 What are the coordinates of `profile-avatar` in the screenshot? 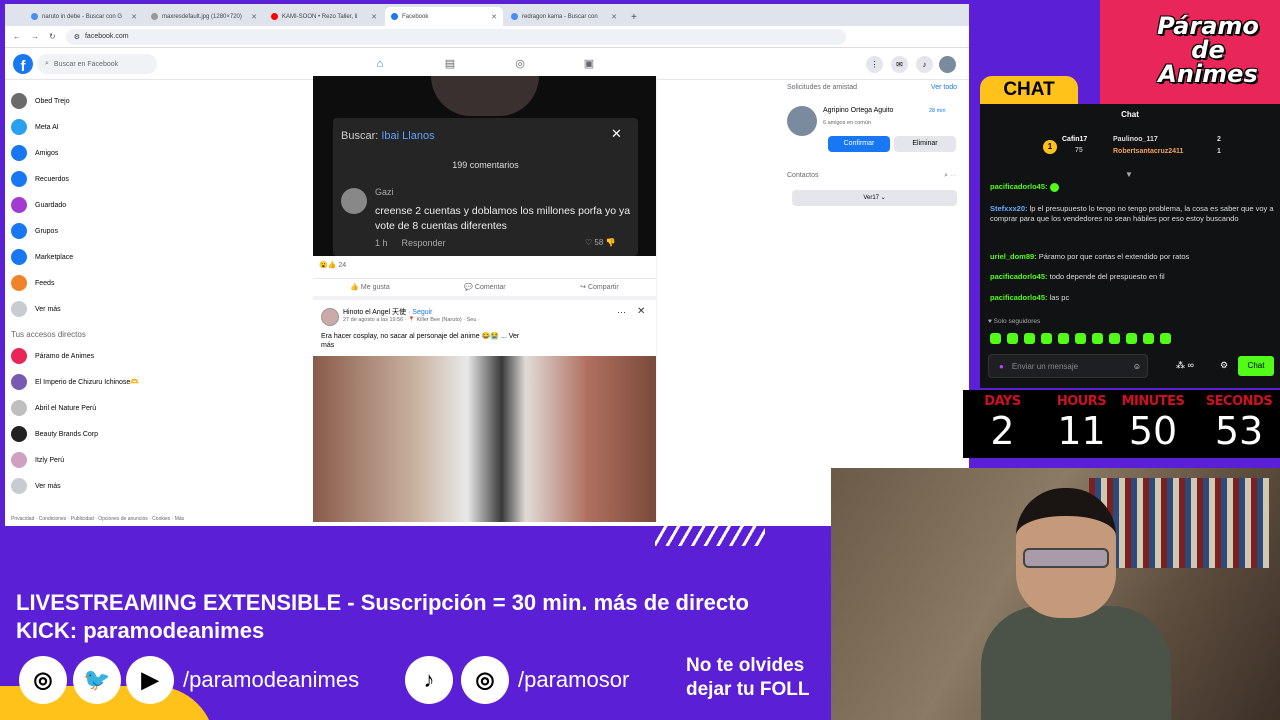 It's located at (947, 64).